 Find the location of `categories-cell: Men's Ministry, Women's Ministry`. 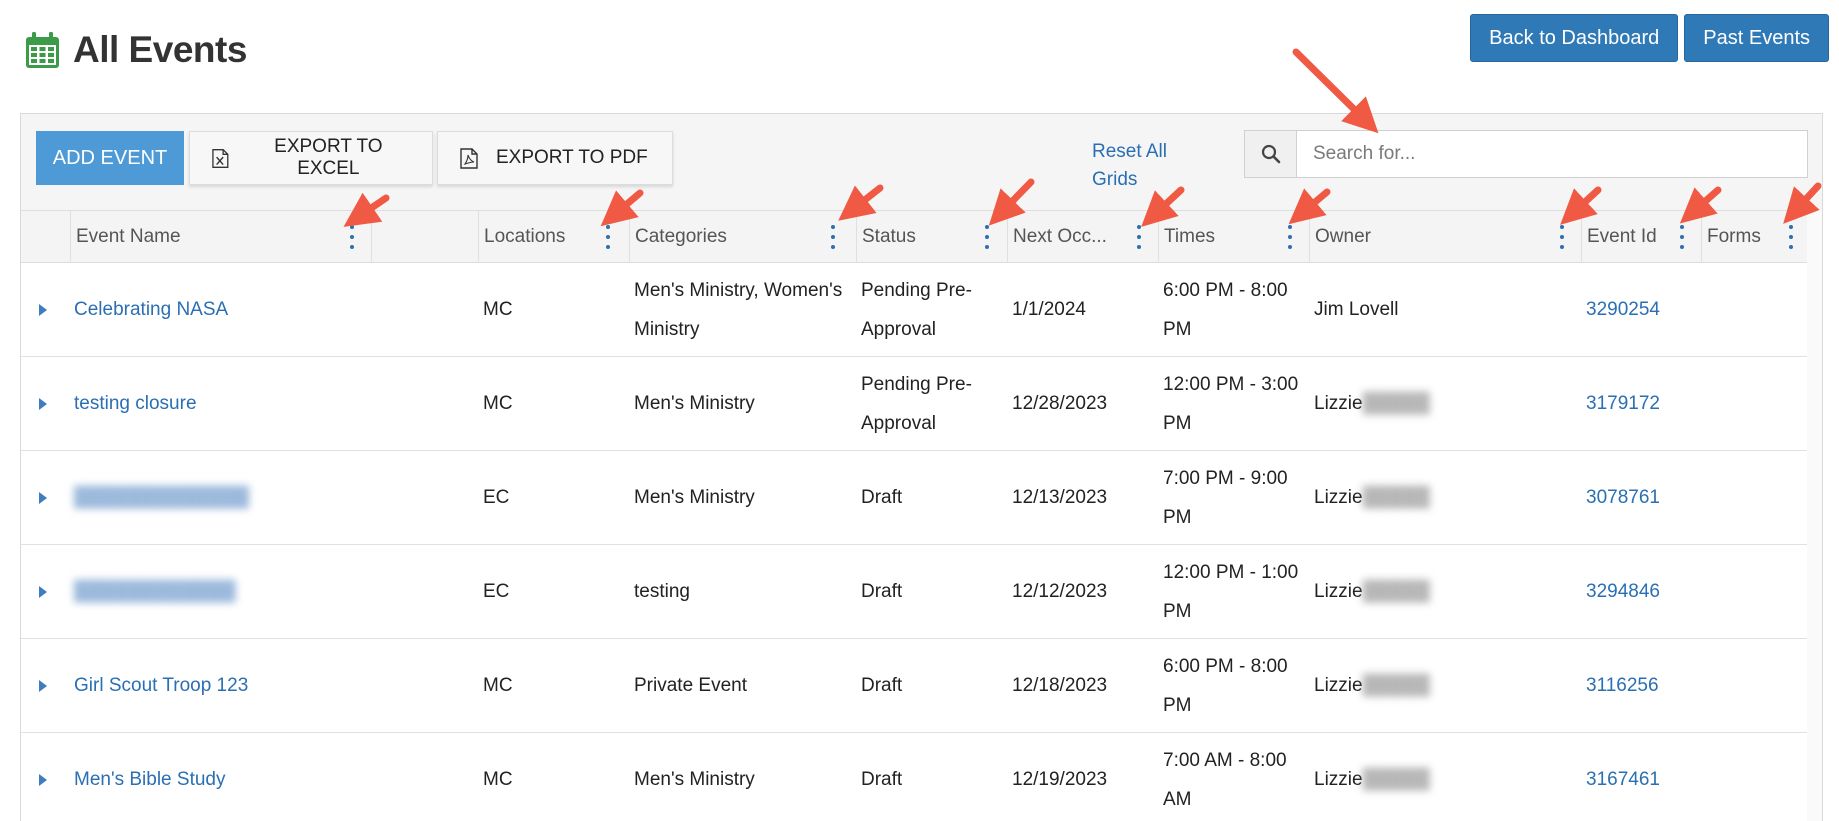

categories-cell: Men's Ministry, Women's Ministry is located at coordinates (738, 309).